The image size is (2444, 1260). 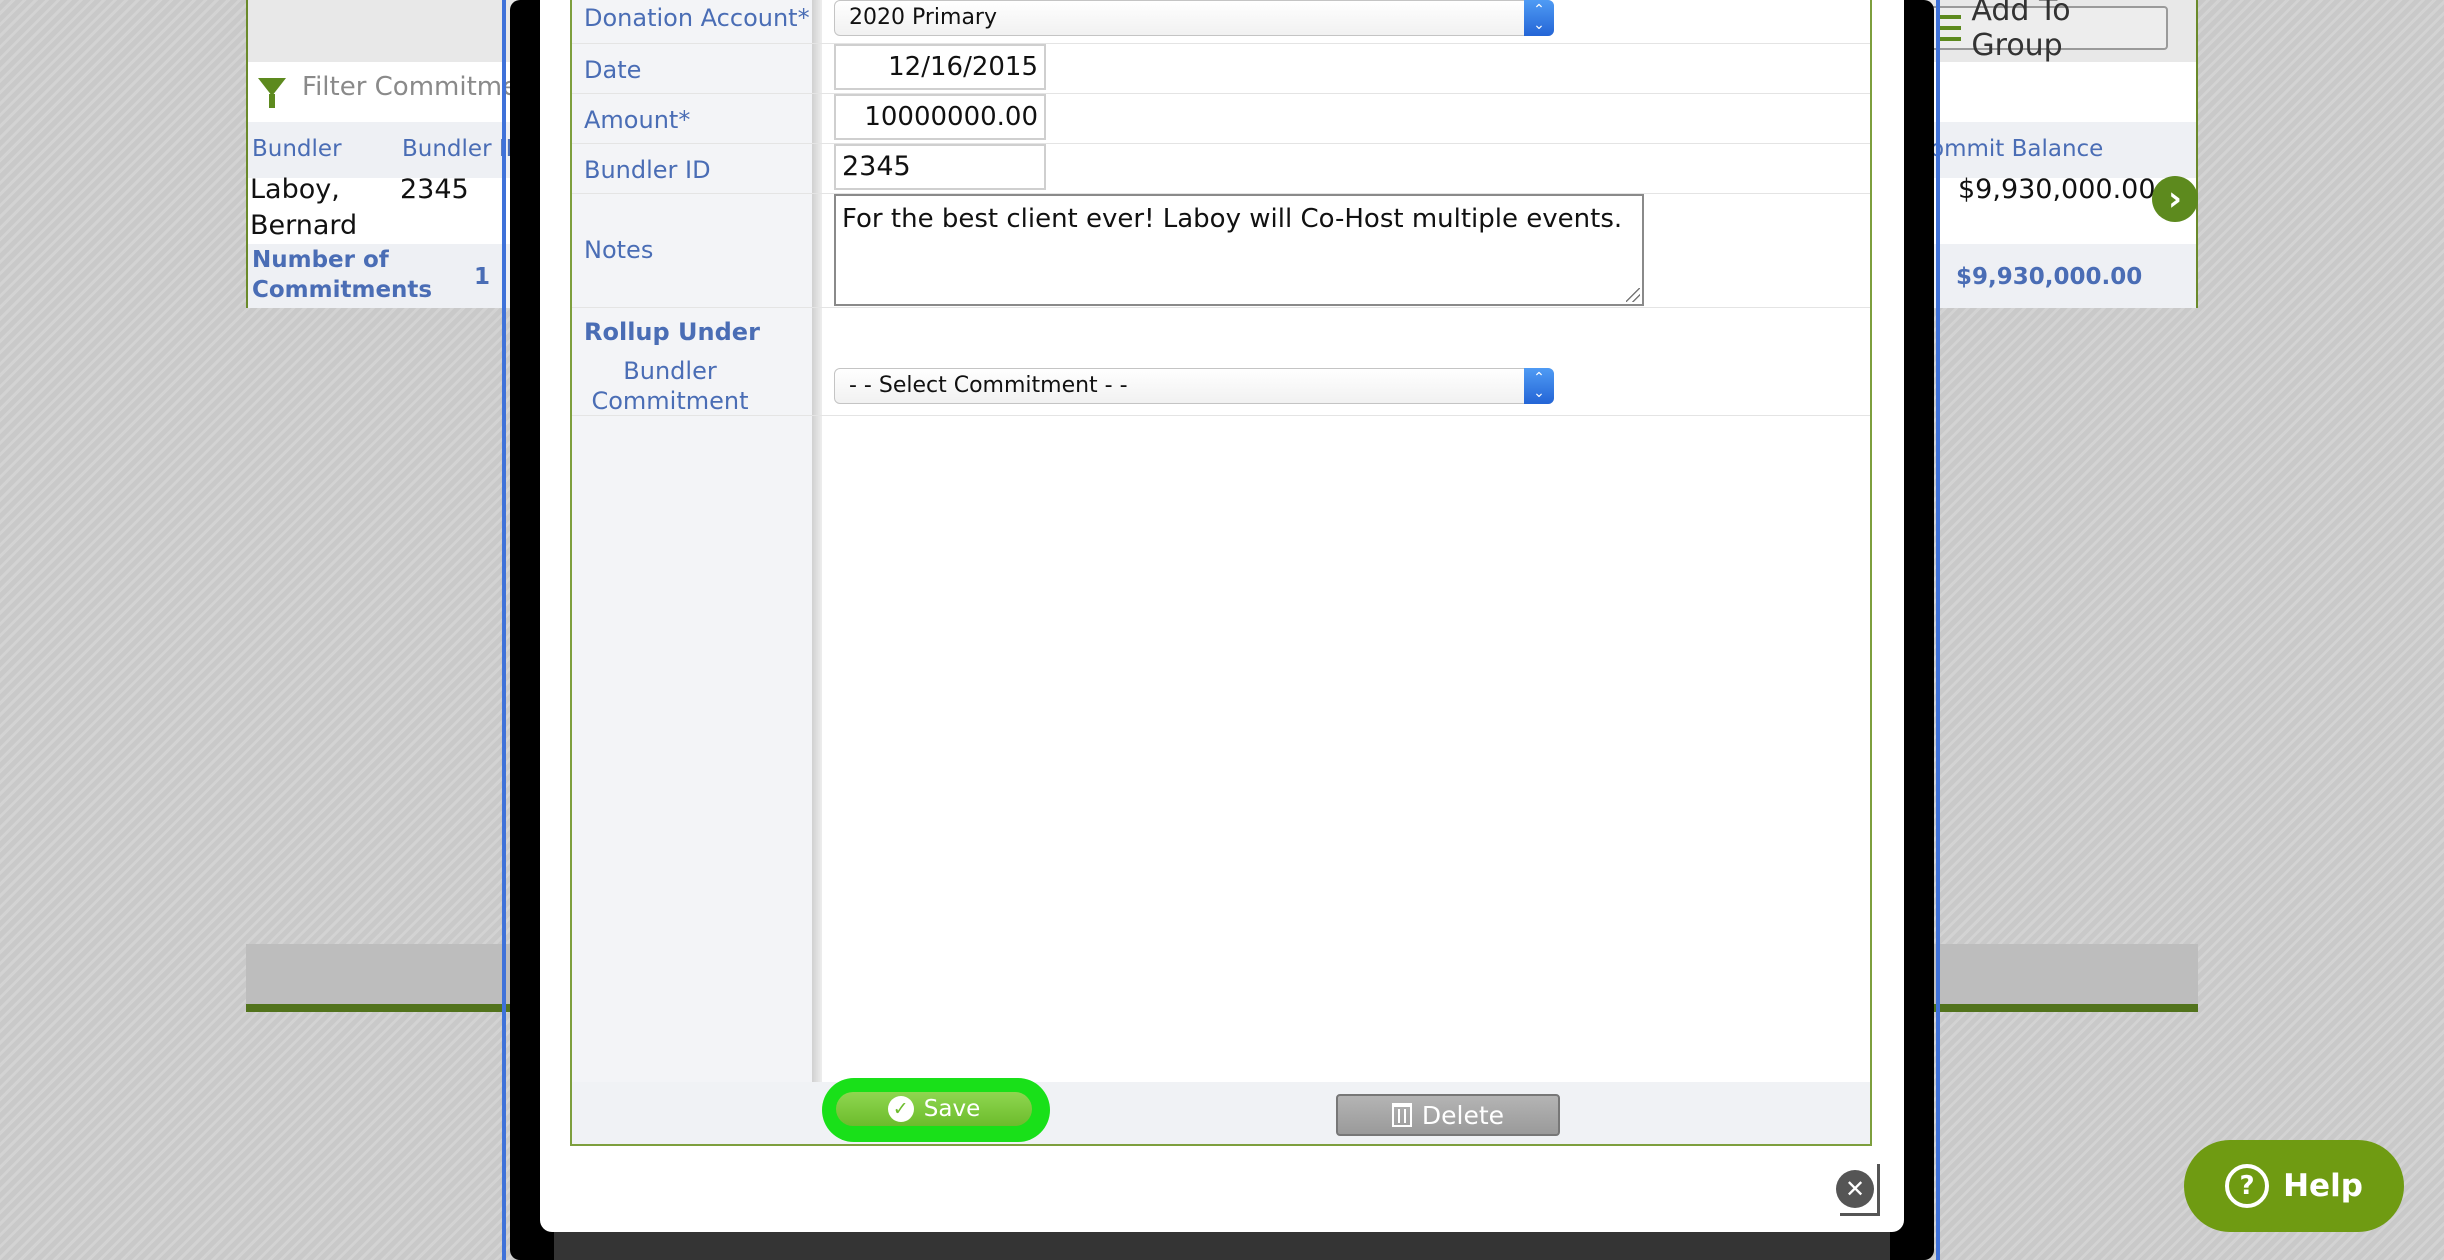 What do you see at coordinates (940, 117) in the screenshot?
I see `amount-field: 10000000.00` at bounding box center [940, 117].